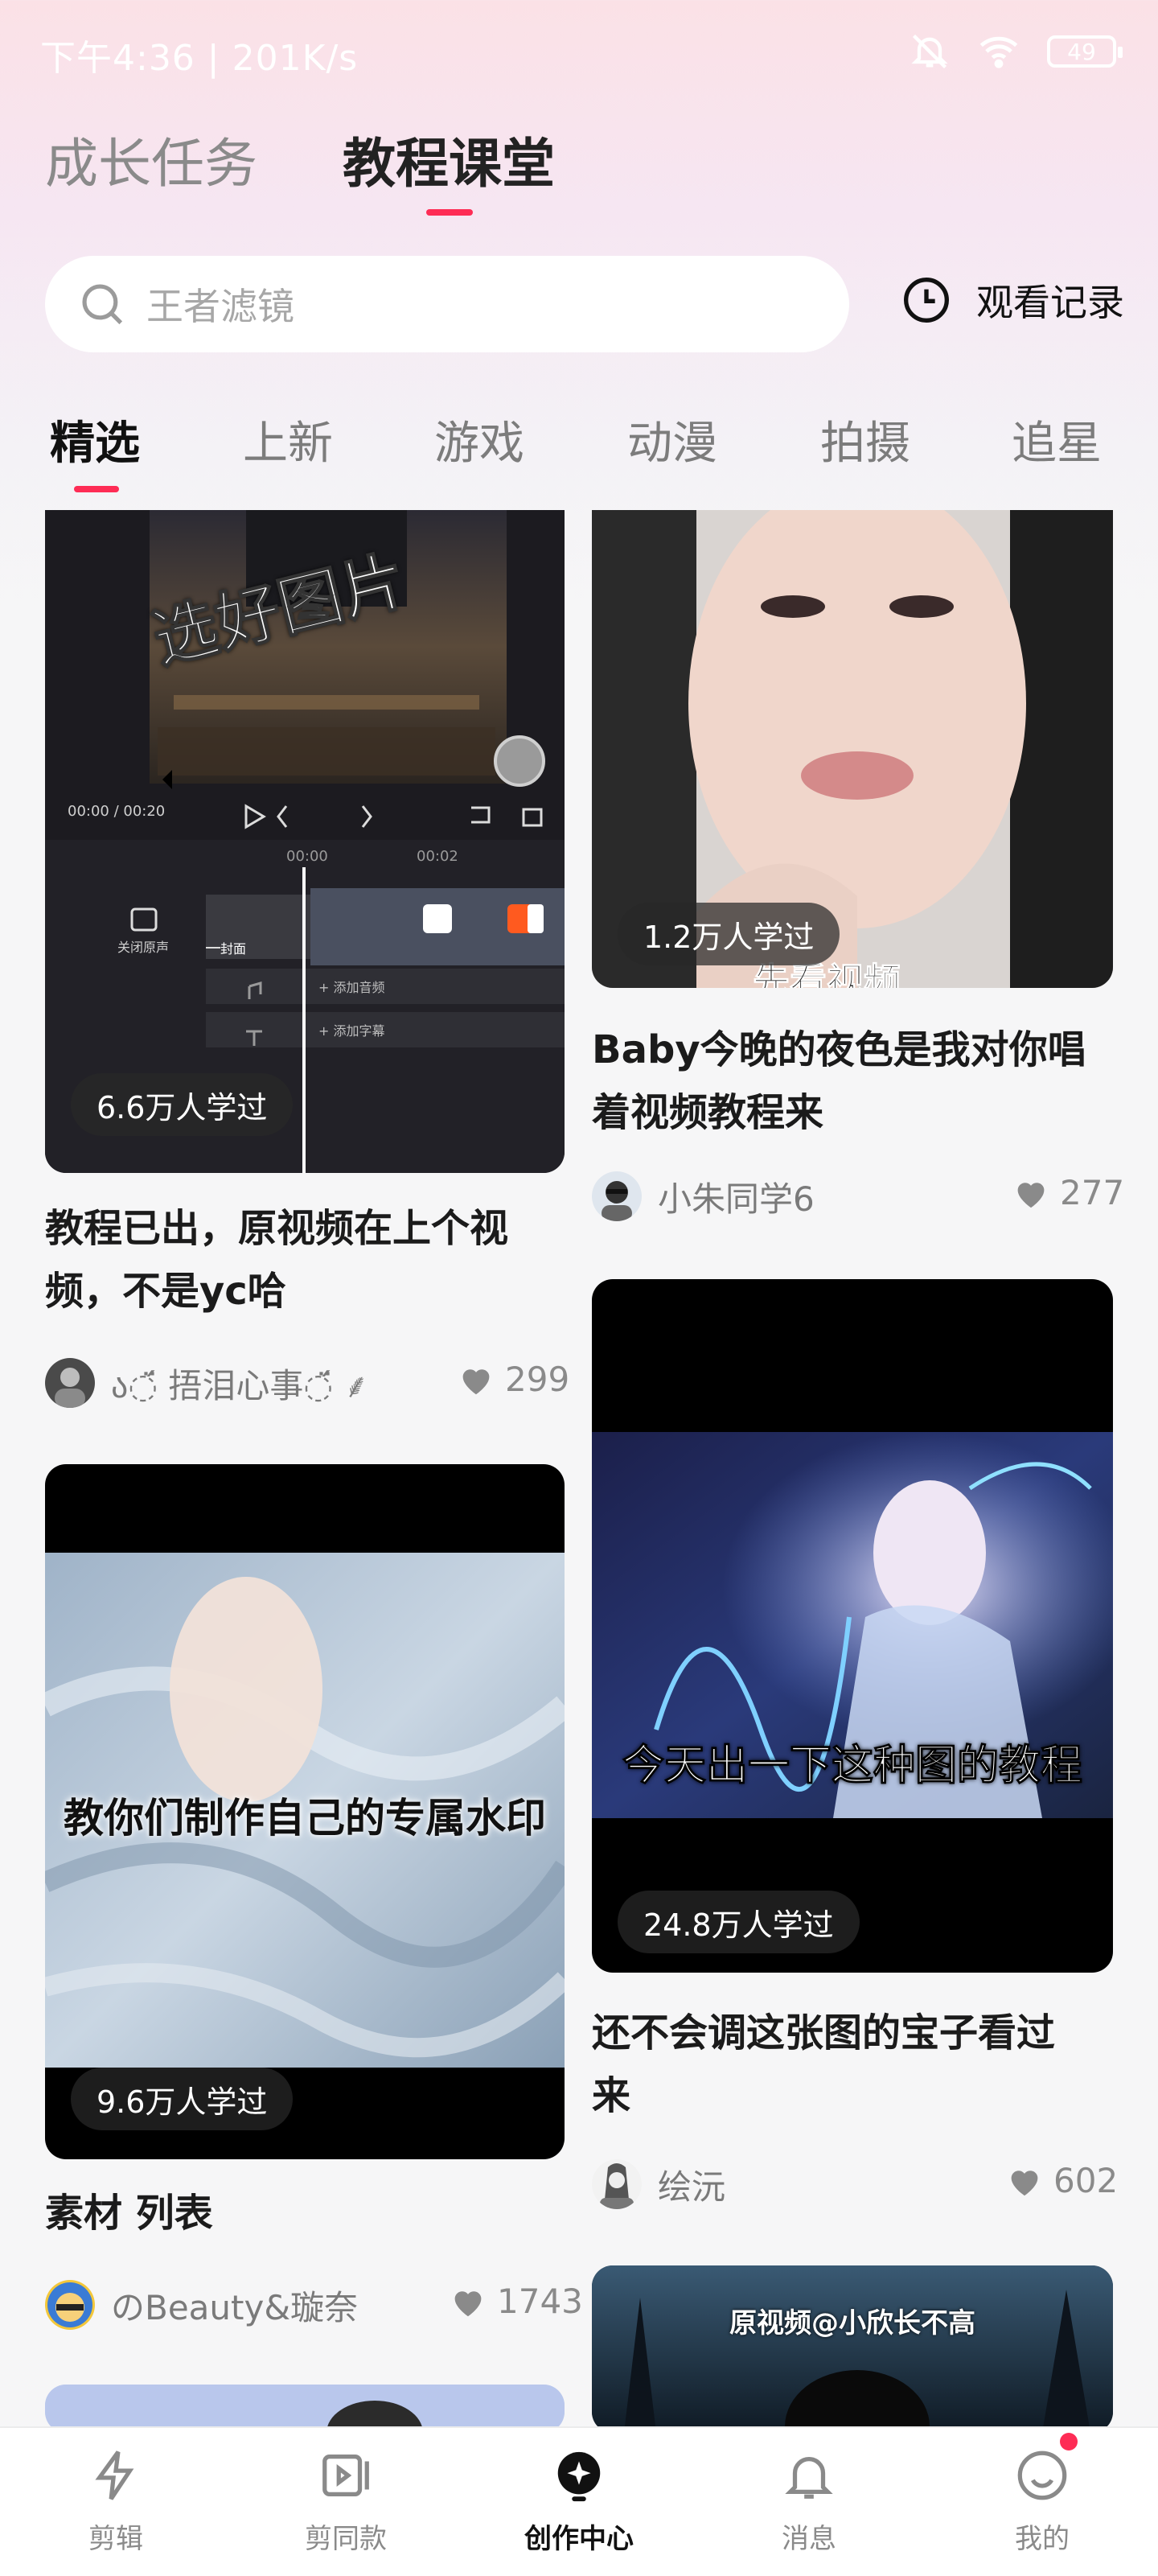 The height and width of the screenshot is (2576, 1158). I want to click on tutorial-card-thumbnail: 今天出一下这种图的教程 24.8万人学过, so click(852, 1626).